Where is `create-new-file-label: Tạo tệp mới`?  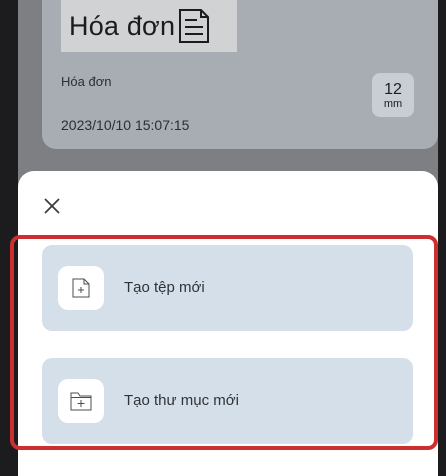 create-new-file-label: Tạo tệp mới is located at coordinates (164, 287).